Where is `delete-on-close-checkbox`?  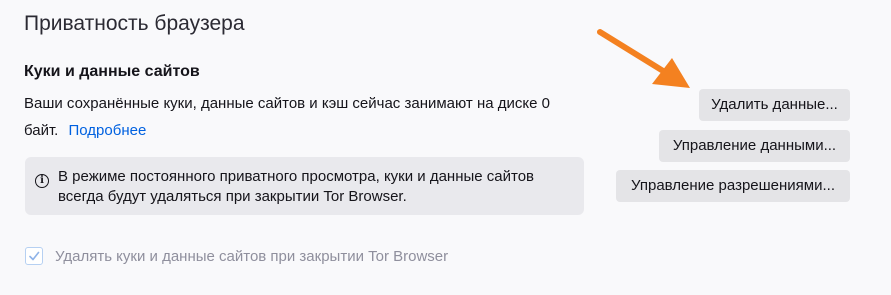 delete-on-close-checkbox is located at coordinates (34, 256).